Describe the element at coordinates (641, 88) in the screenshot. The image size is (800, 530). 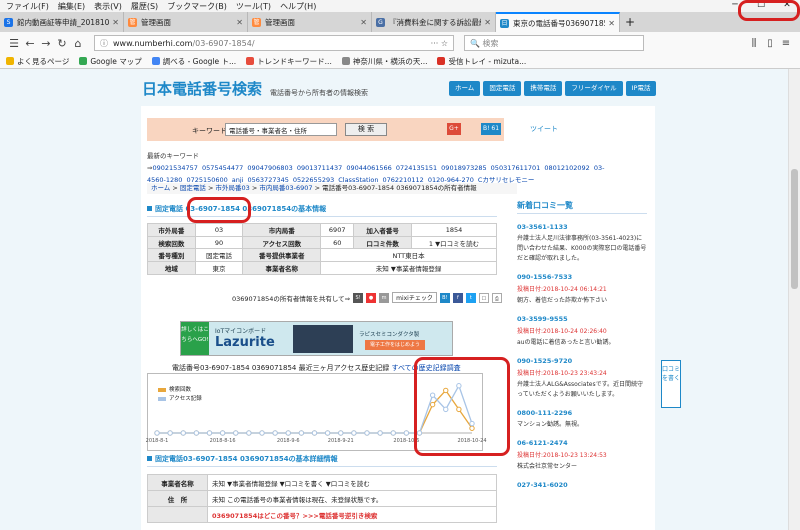
I see `top-nav-button: IP電話` at that location.